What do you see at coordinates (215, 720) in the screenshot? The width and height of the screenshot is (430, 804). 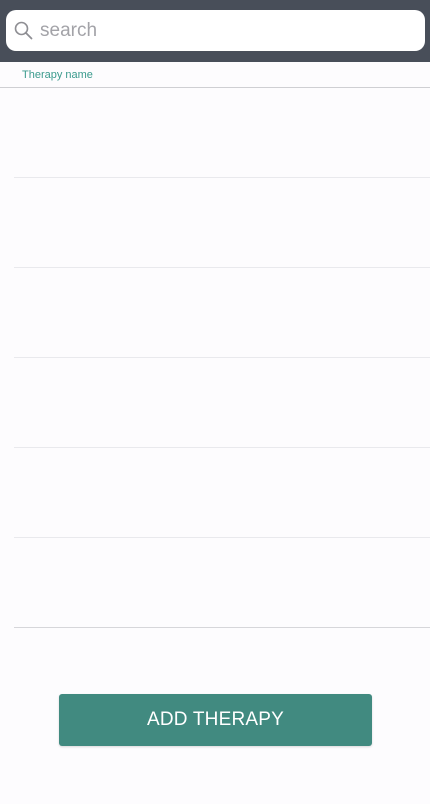 I see `add-therapy-button: ADD THERAPY` at bounding box center [215, 720].